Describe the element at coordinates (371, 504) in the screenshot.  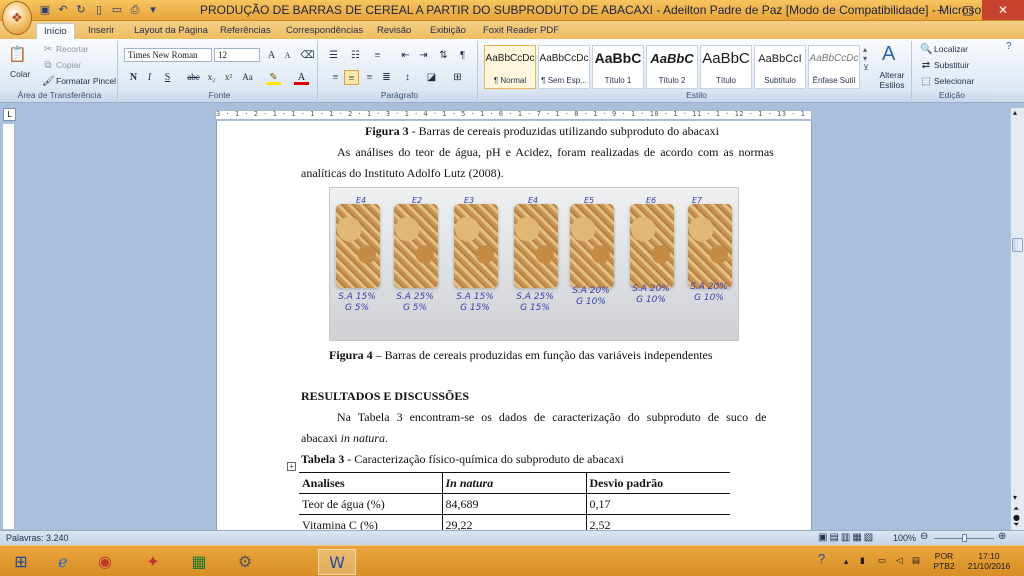
I see `table-cell: Teor de água (%)` at that location.